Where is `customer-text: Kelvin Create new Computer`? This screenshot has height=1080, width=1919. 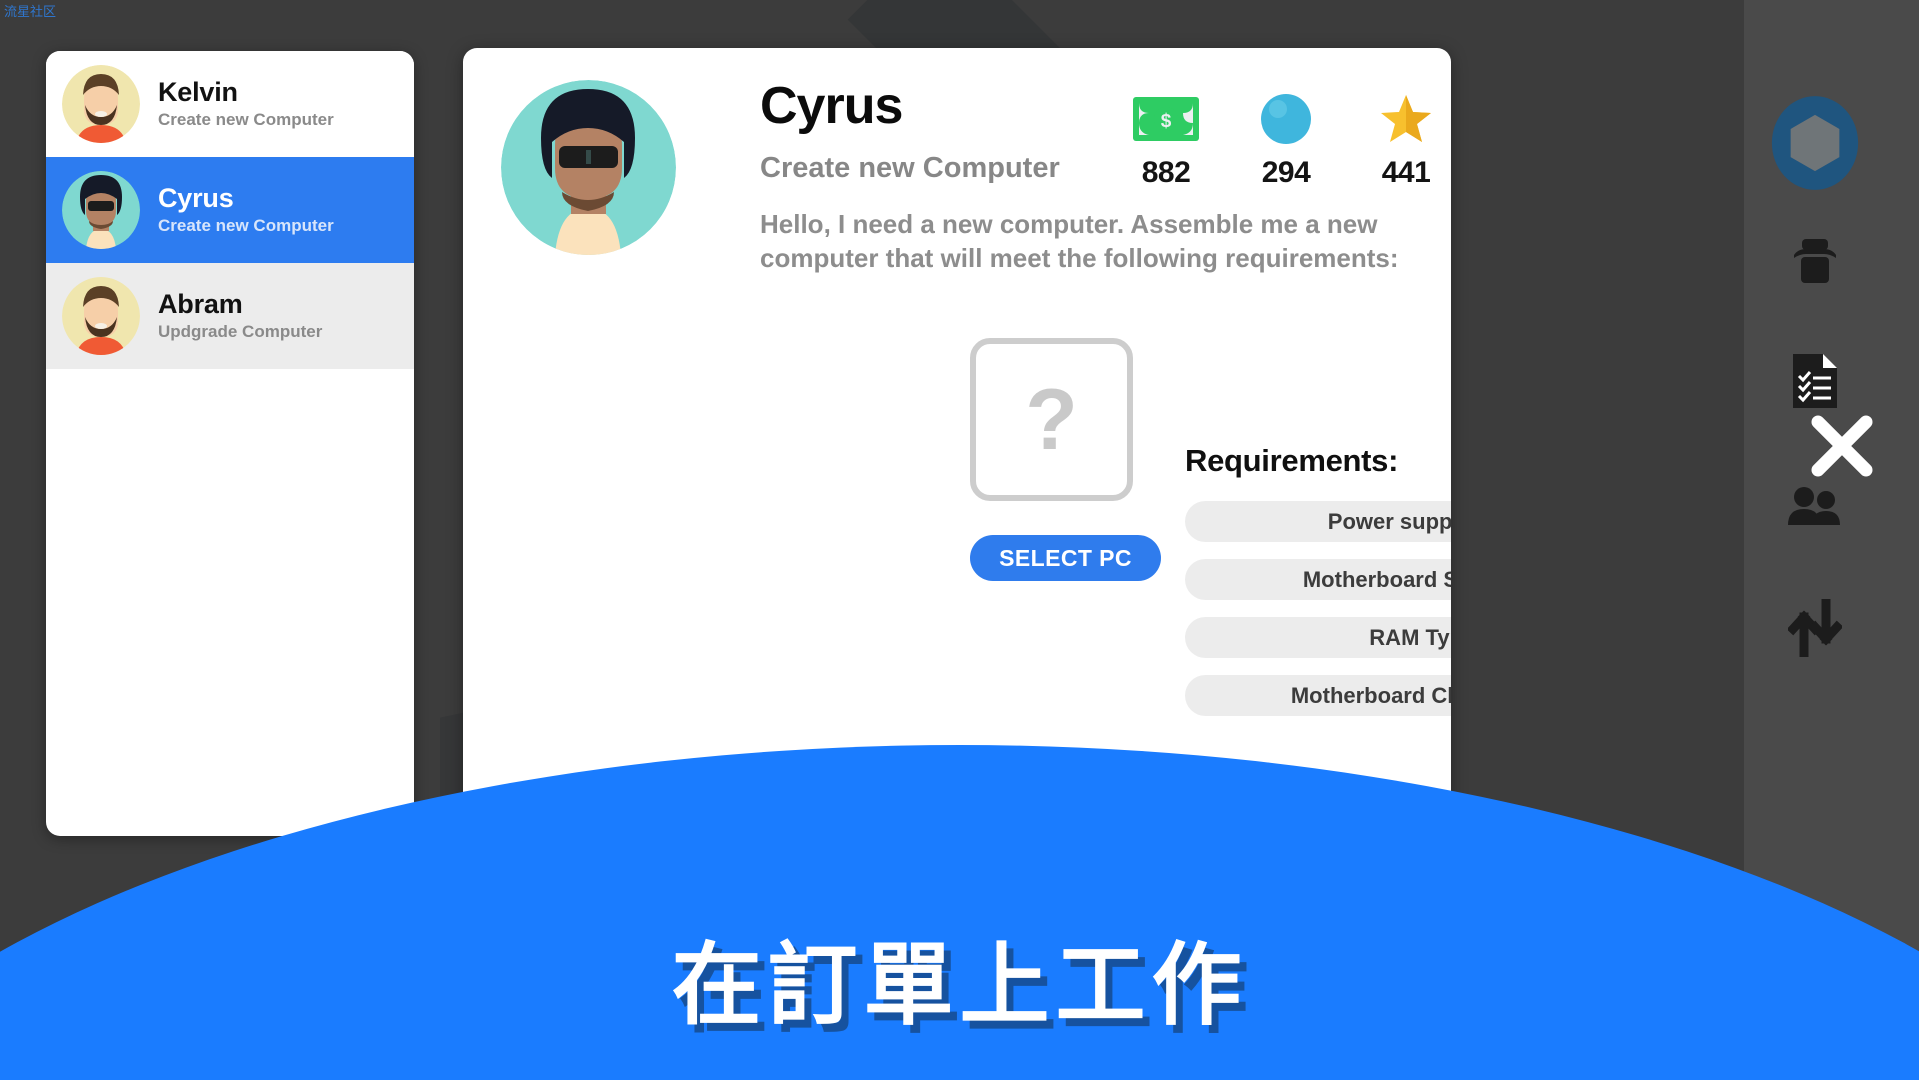 customer-text: Kelvin Create new Computer is located at coordinates (246, 104).